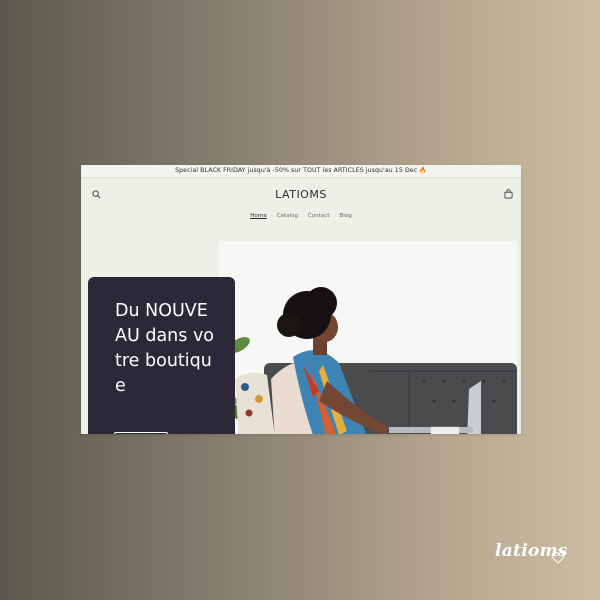 The image size is (600, 600). I want to click on site-logo: LATIOMS, so click(301, 194).